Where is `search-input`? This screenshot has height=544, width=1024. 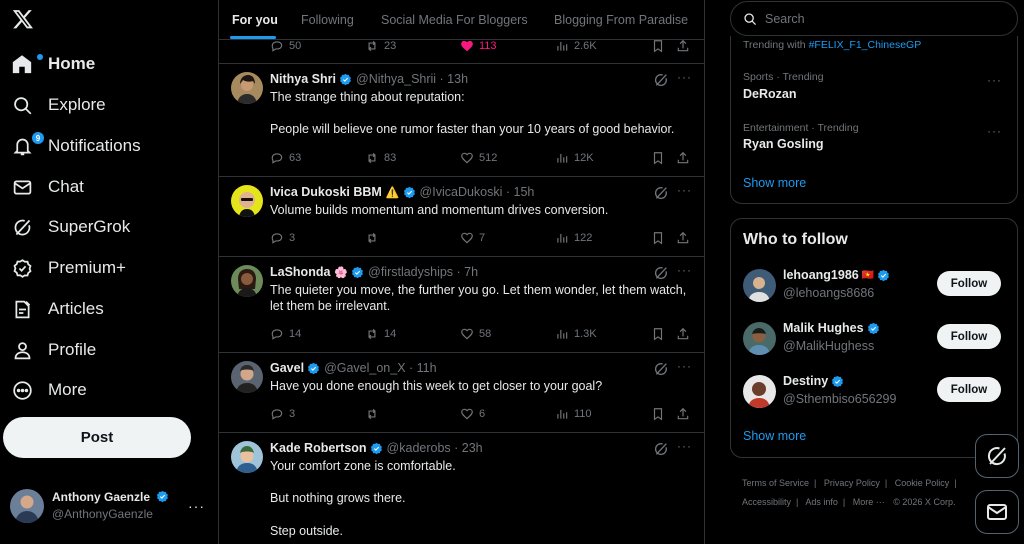
search-input is located at coordinates (885, 18).